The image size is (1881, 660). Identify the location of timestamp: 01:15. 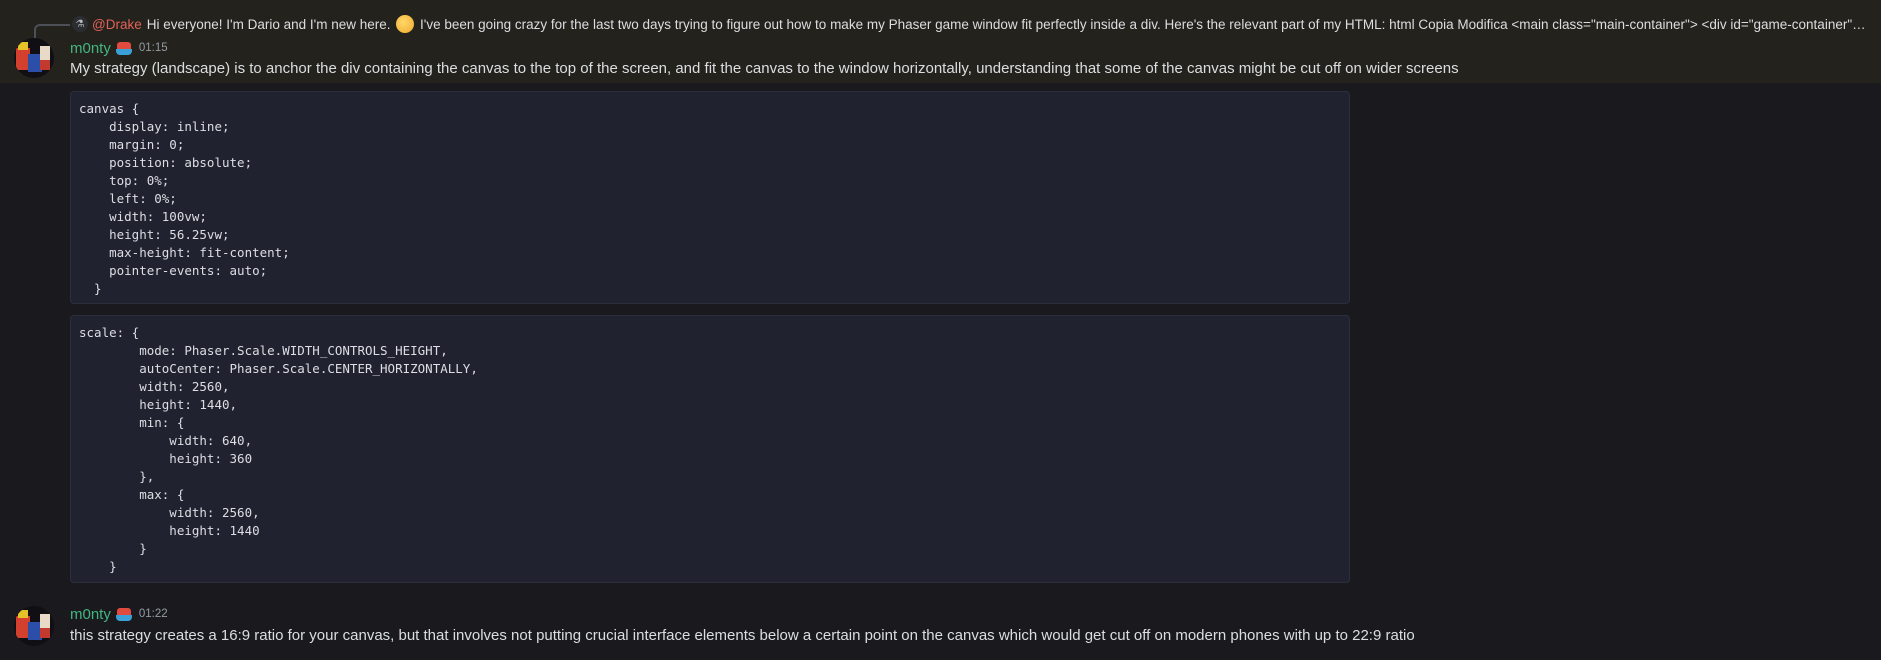
(153, 48).